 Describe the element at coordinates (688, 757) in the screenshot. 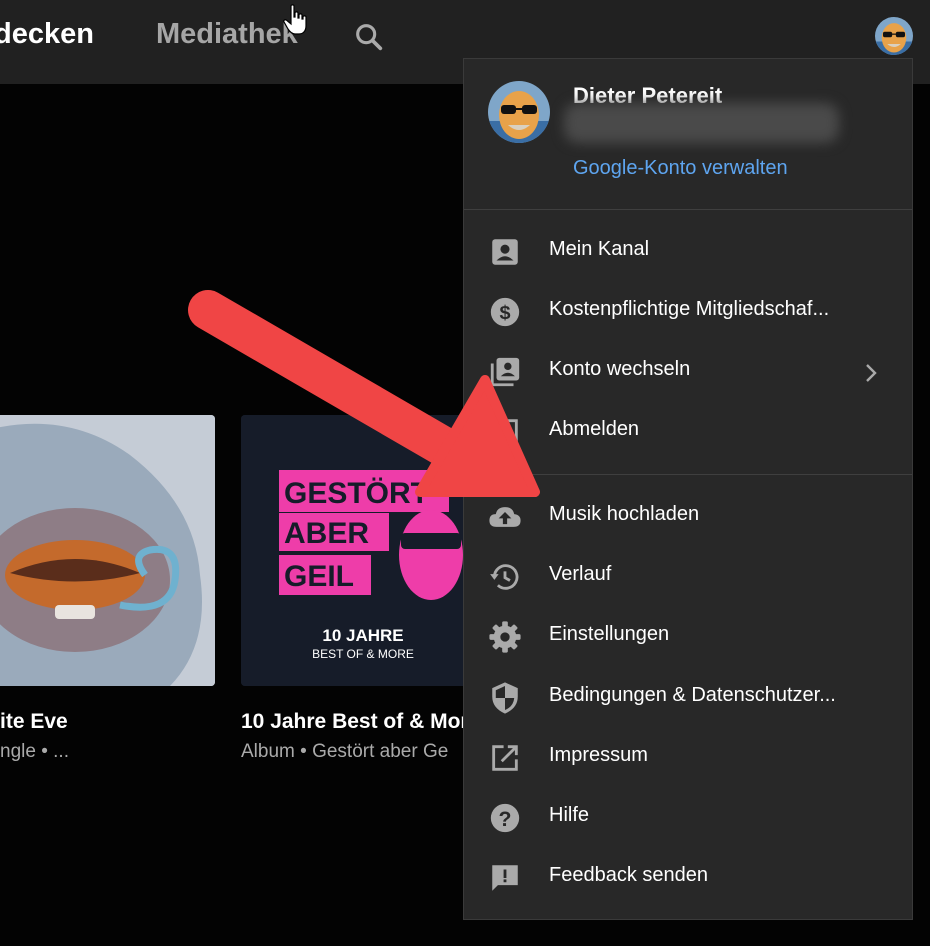

I see `menu-item-imprint: Impressum` at that location.